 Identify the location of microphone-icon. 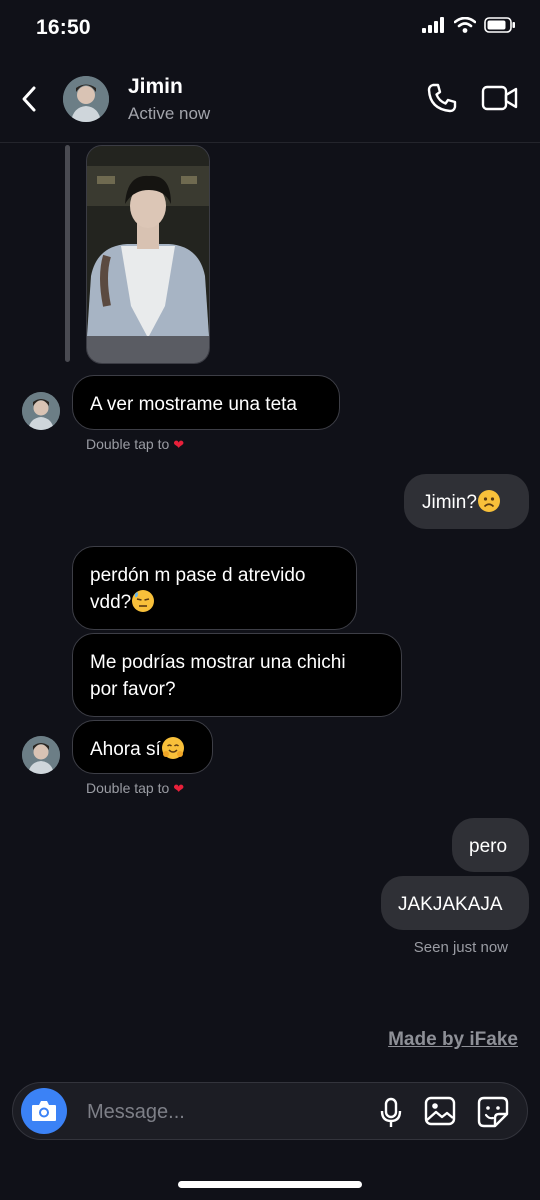
(391, 1113).